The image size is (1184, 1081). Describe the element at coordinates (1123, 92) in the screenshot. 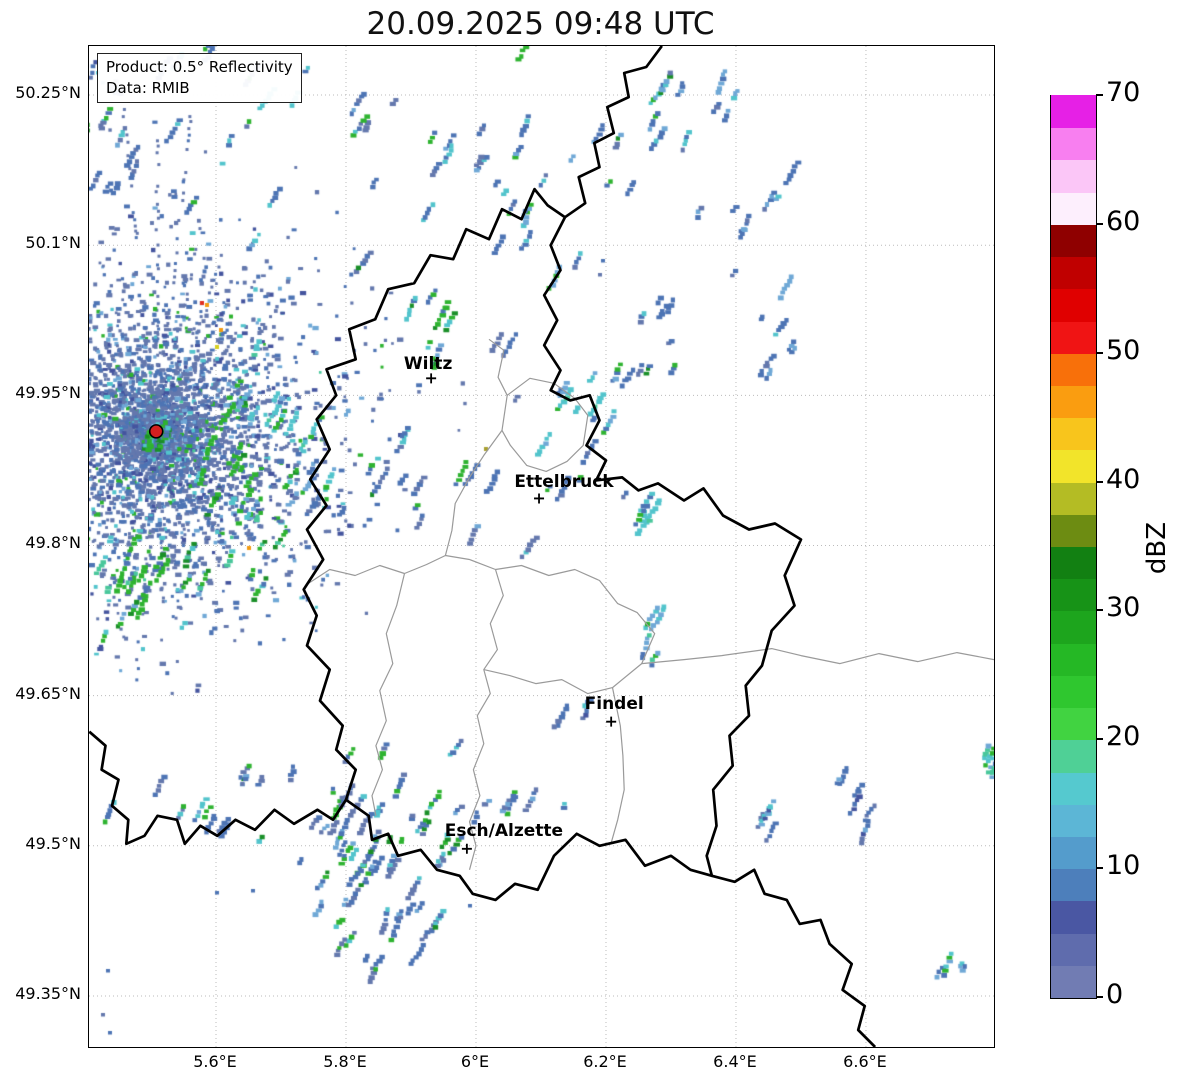

I see `colorbar-tick-label: 70` at that location.